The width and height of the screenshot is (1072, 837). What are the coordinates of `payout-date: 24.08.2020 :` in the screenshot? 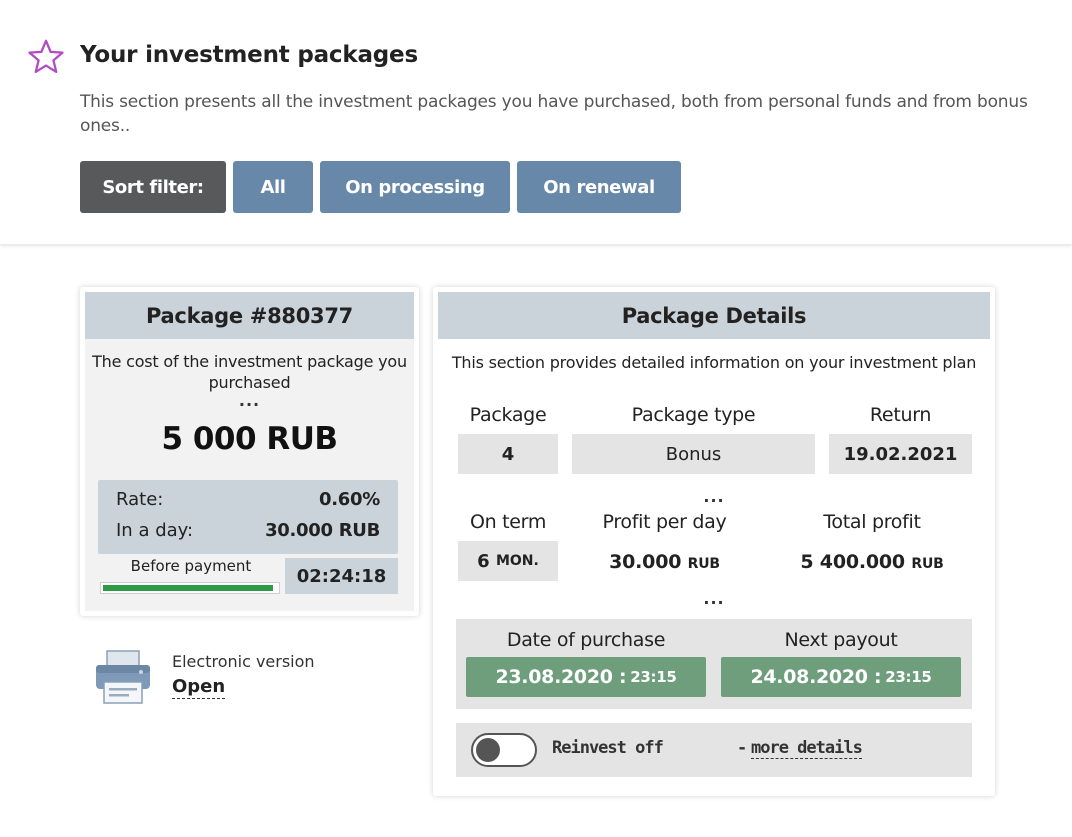 It's located at (816, 677).